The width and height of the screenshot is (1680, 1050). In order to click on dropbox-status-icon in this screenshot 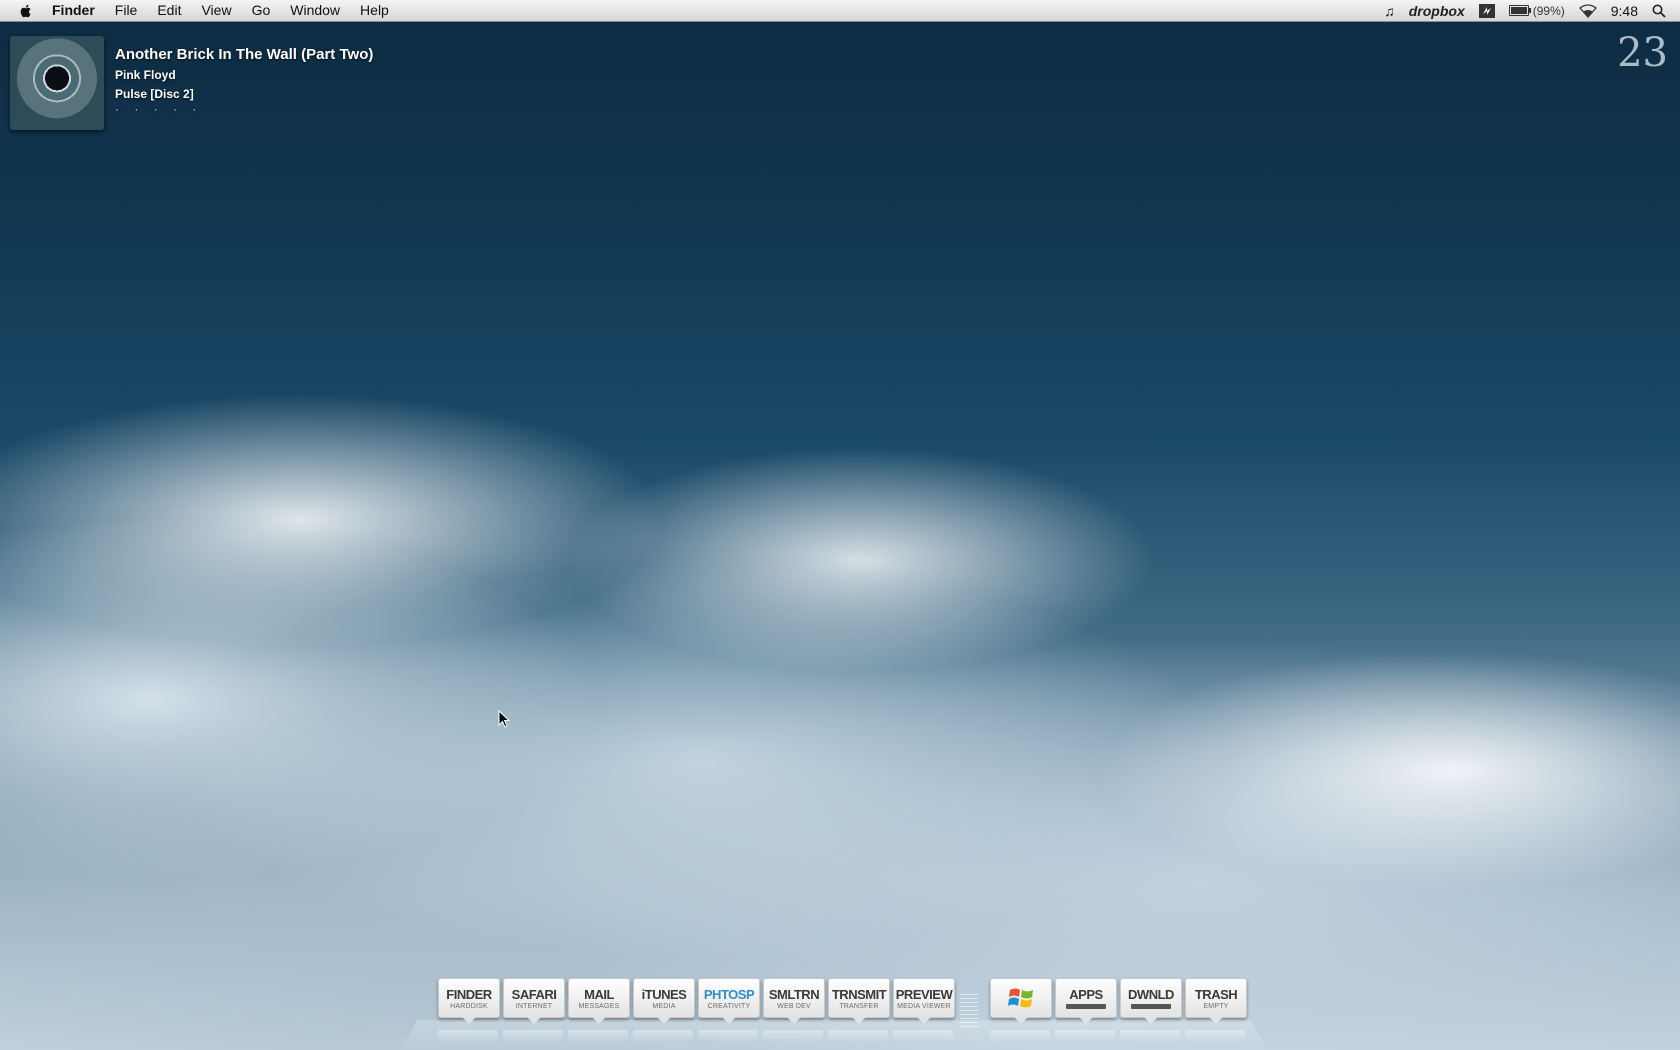, I will do `click(1486, 10)`.